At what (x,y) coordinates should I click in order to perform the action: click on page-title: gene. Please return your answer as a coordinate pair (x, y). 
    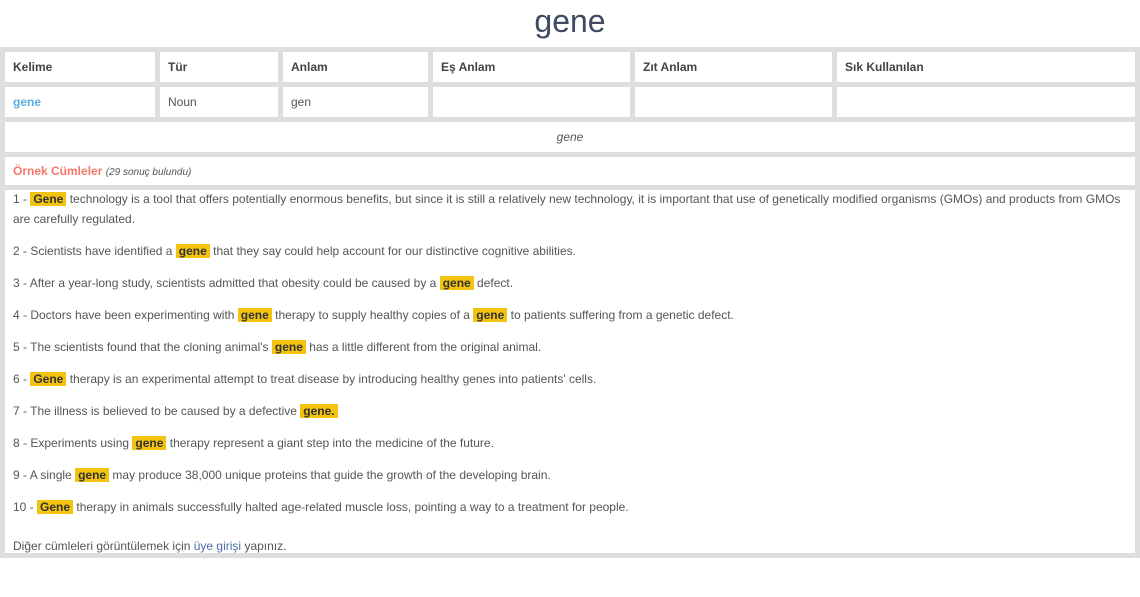
    Looking at the image, I should click on (570, 21).